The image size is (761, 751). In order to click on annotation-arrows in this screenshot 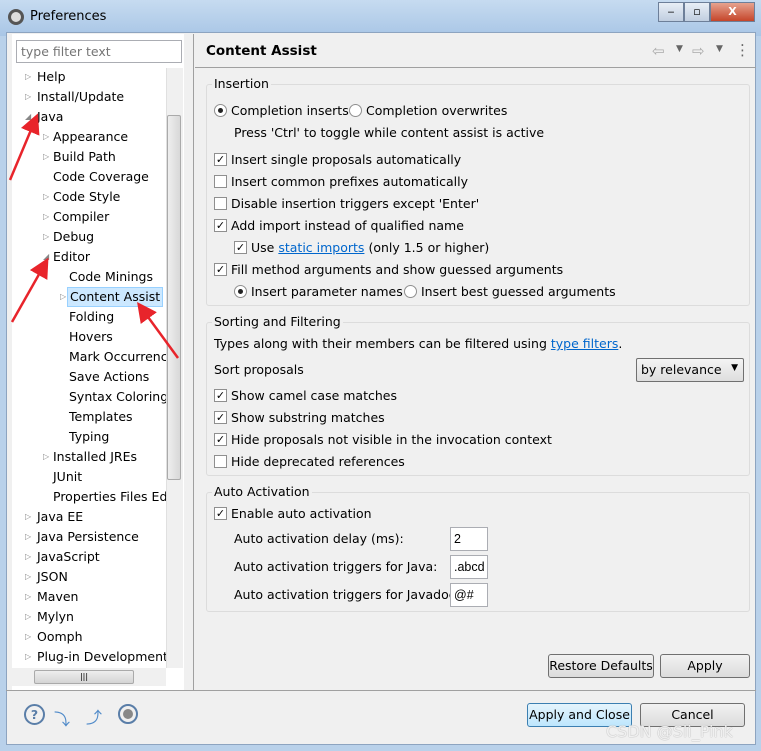, I will do `click(94, 236)`.